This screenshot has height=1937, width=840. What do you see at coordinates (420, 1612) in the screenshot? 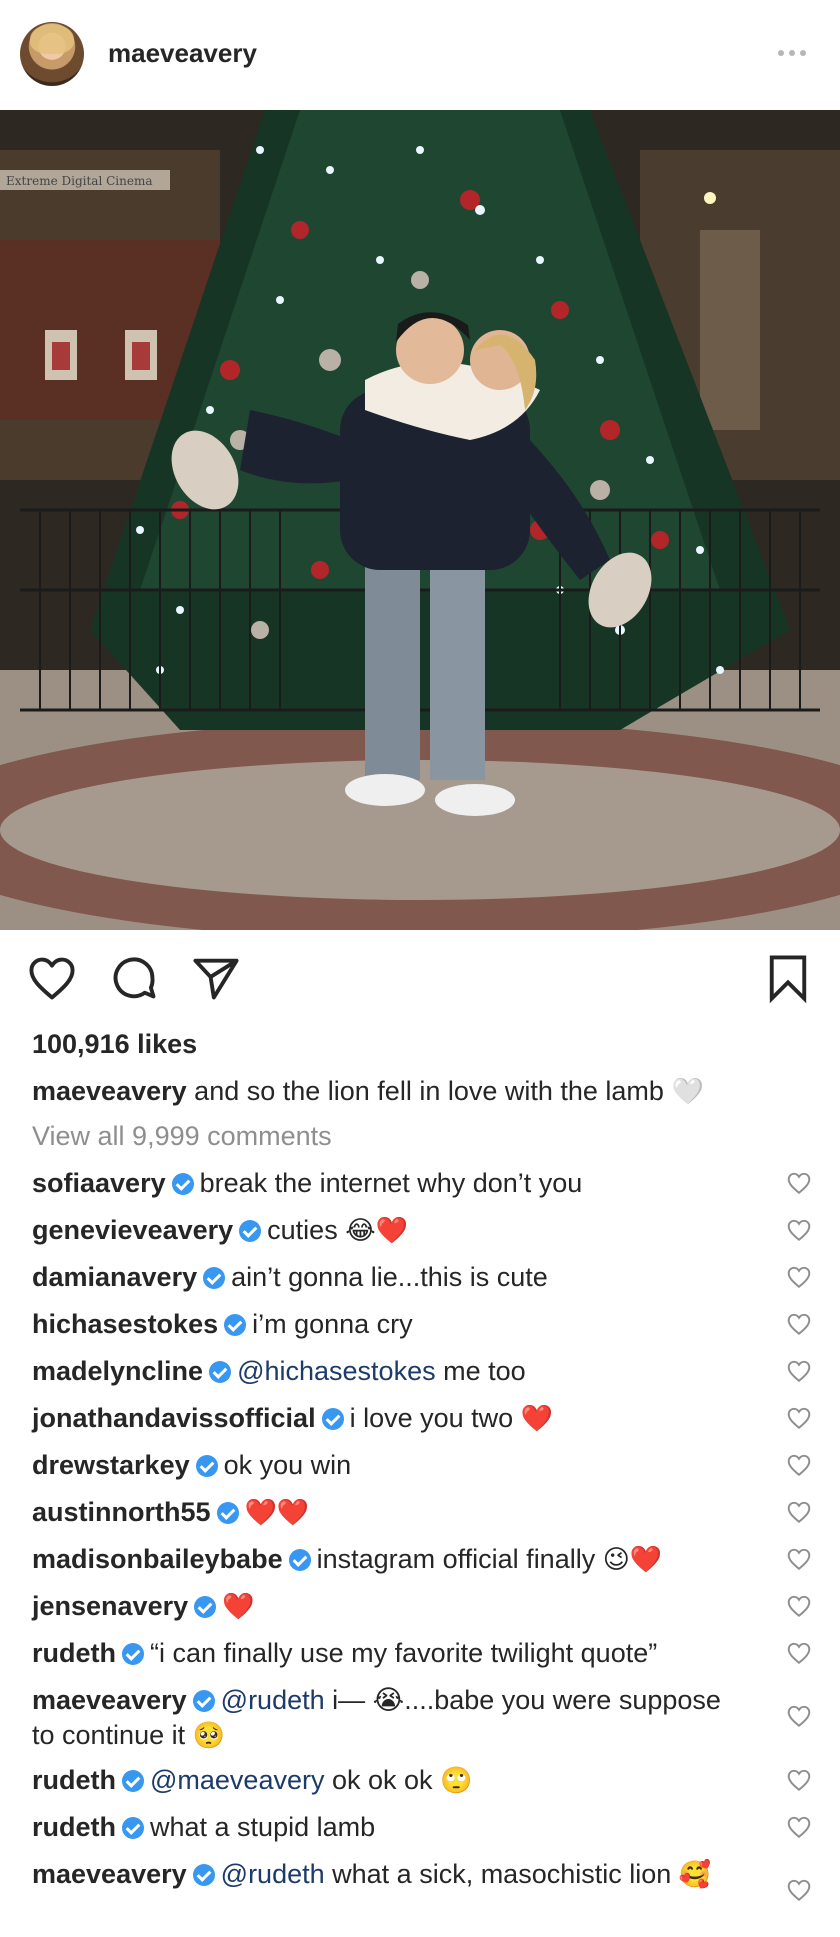
I see `comment-item: jensenavery ❤️` at bounding box center [420, 1612].